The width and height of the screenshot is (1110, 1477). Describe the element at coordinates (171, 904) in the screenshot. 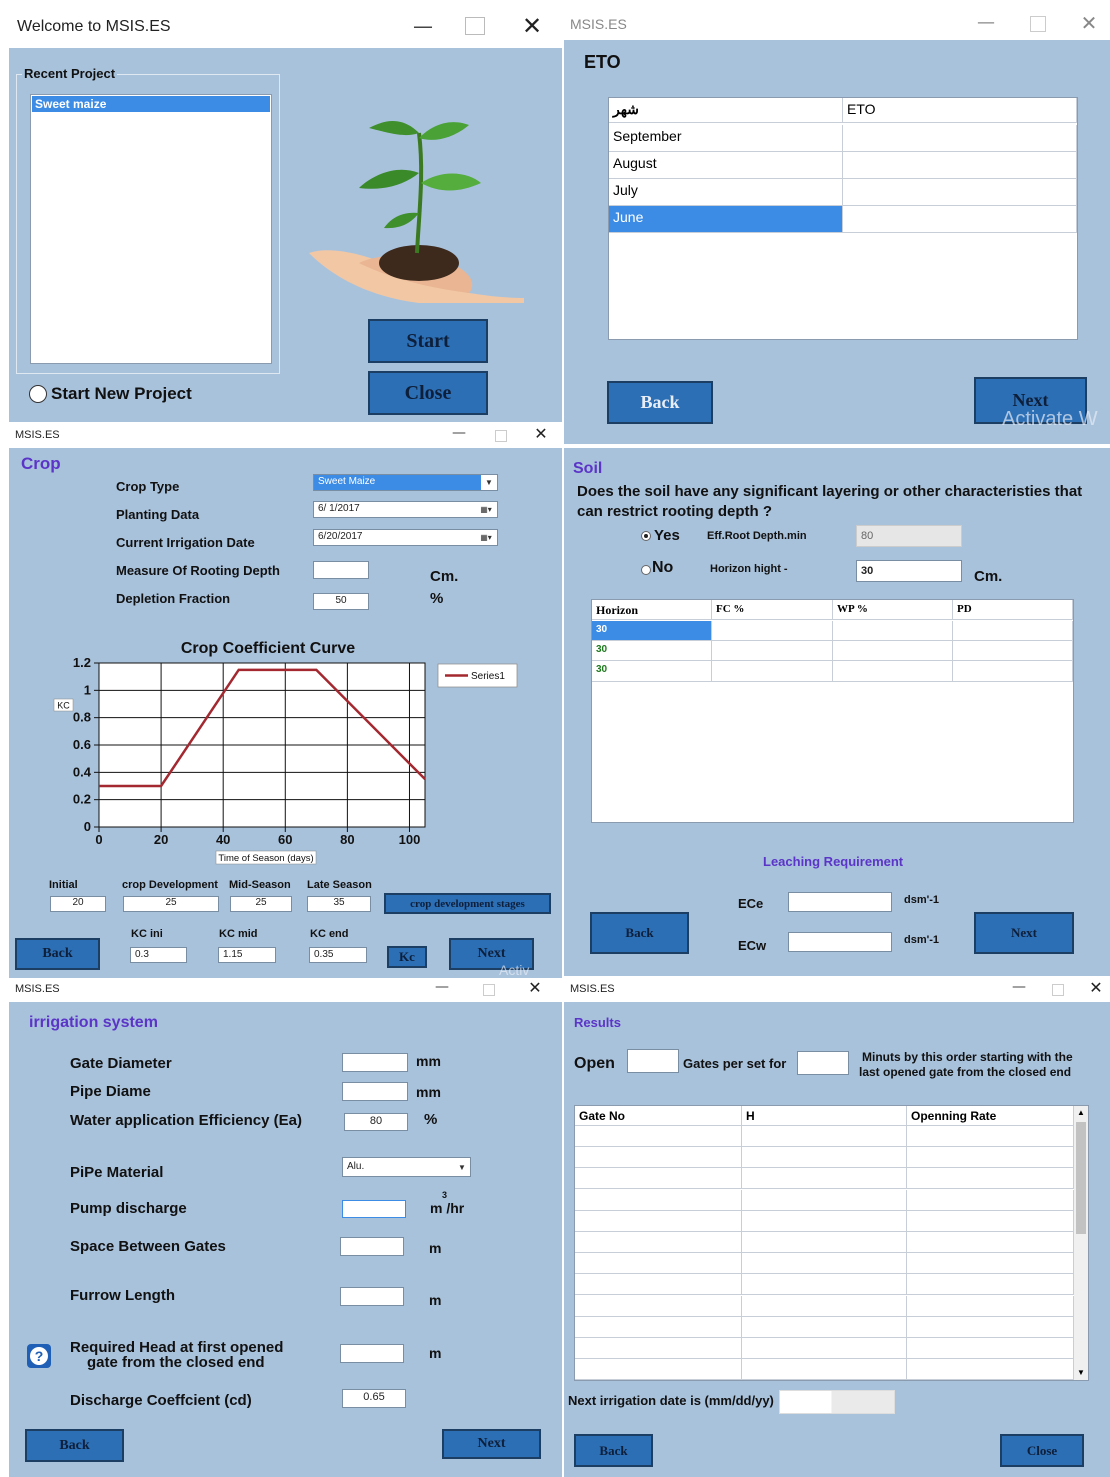

I see `stage-input-development: 25` at that location.